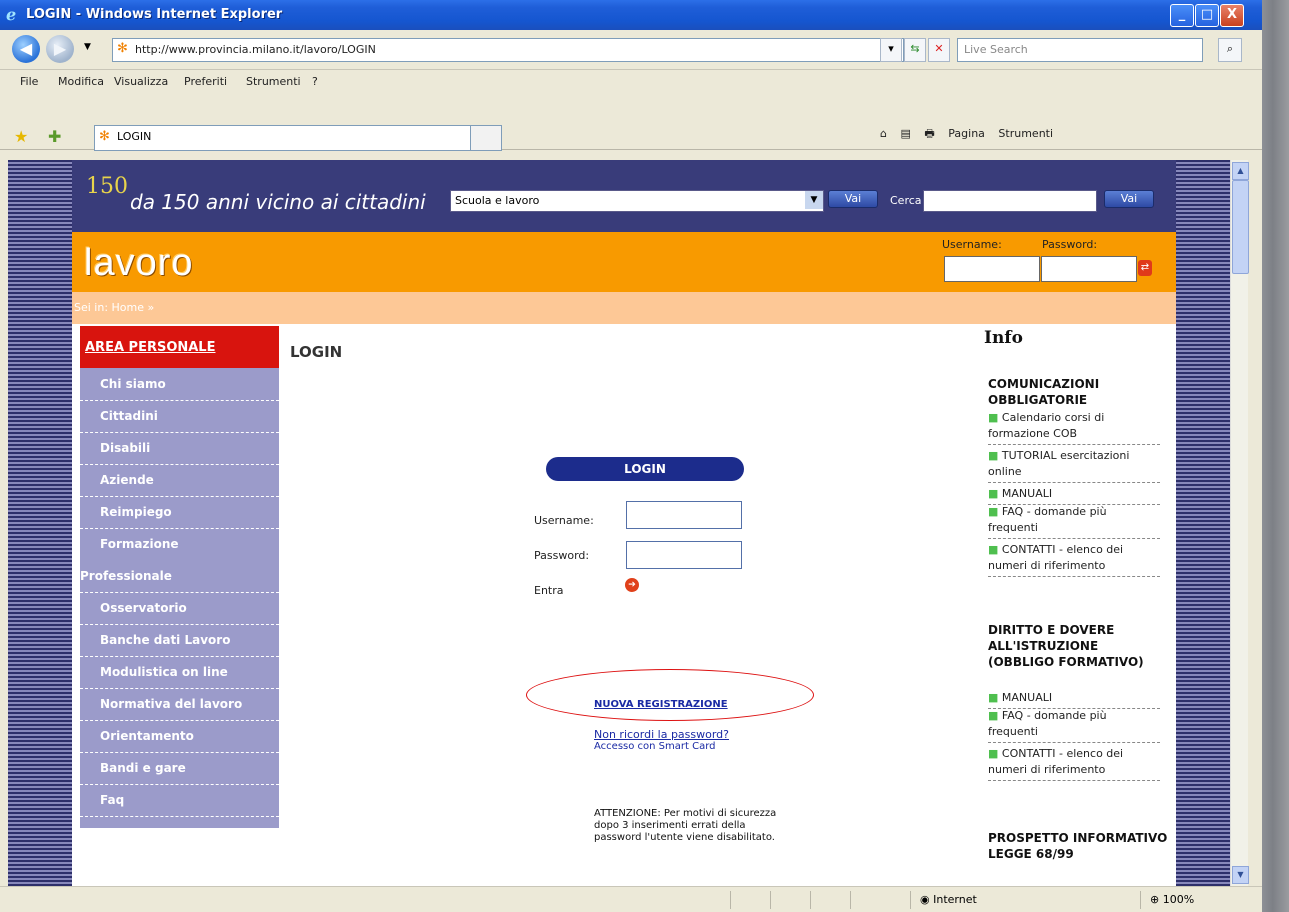 This screenshot has width=1289, height=912. Describe the element at coordinates (654, 746) in the screenshot. I see `smart-card-link: Accesso con Smart Card` at that location.